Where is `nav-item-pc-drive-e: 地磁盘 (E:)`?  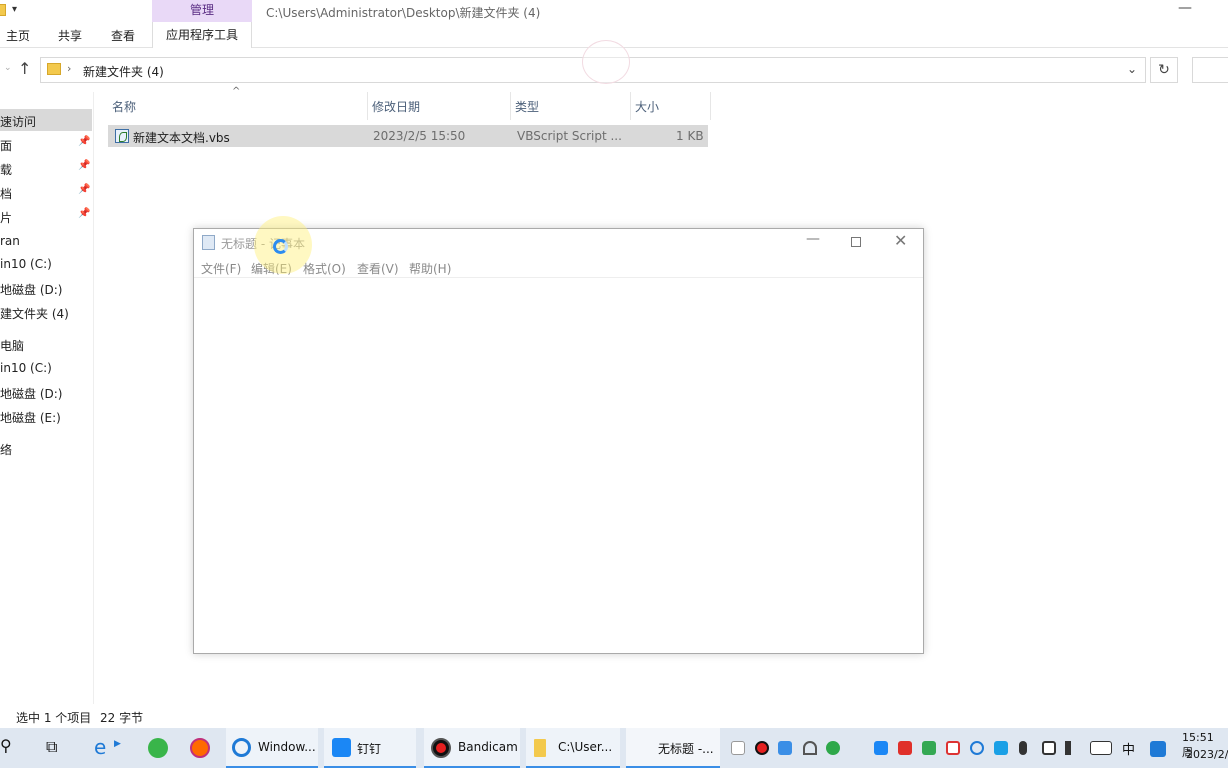 nav-item-pc-drive-e: 地磁盘 (E:) is located at coordinates (46, 416).